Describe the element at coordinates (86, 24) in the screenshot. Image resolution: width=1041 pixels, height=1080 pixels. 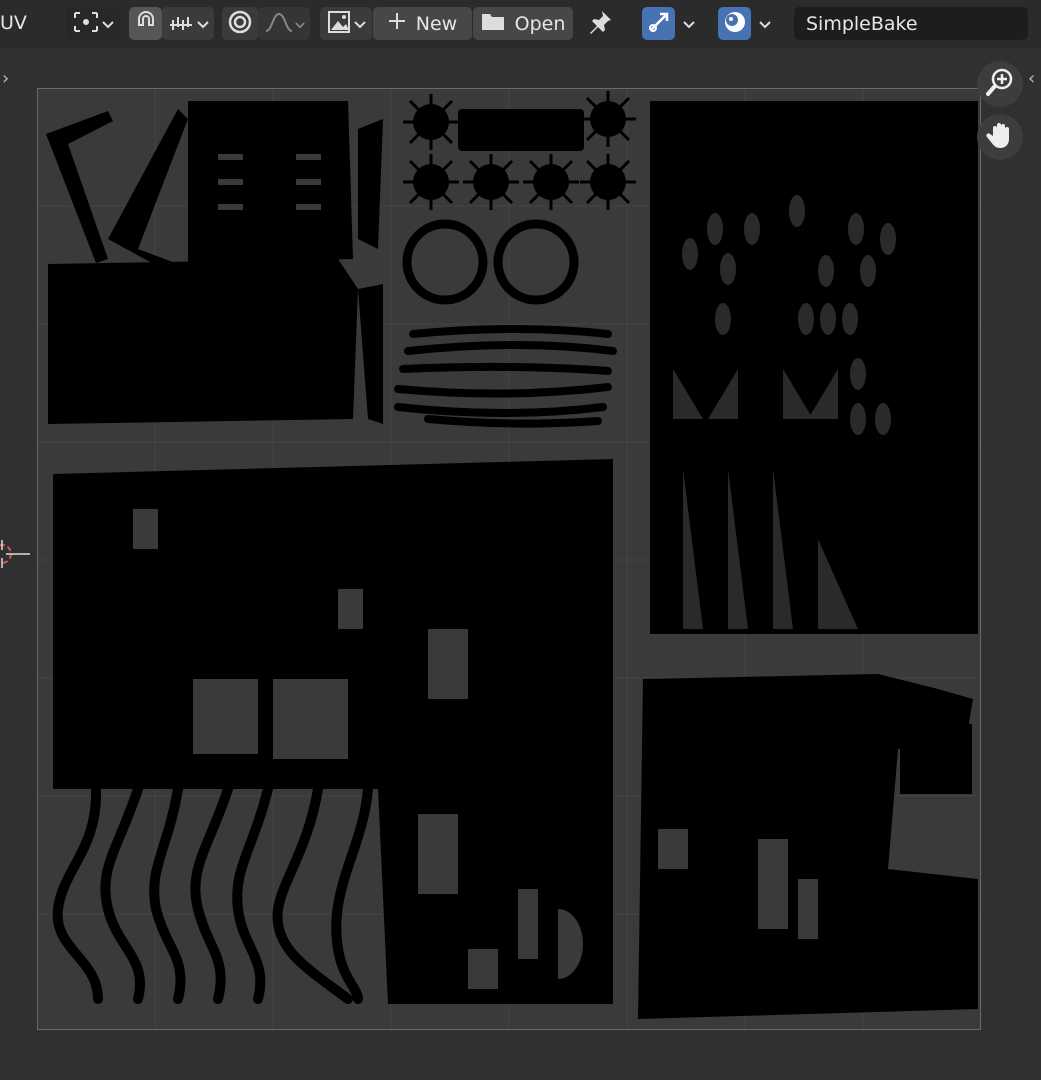
I see `pivot-icon` at that location.